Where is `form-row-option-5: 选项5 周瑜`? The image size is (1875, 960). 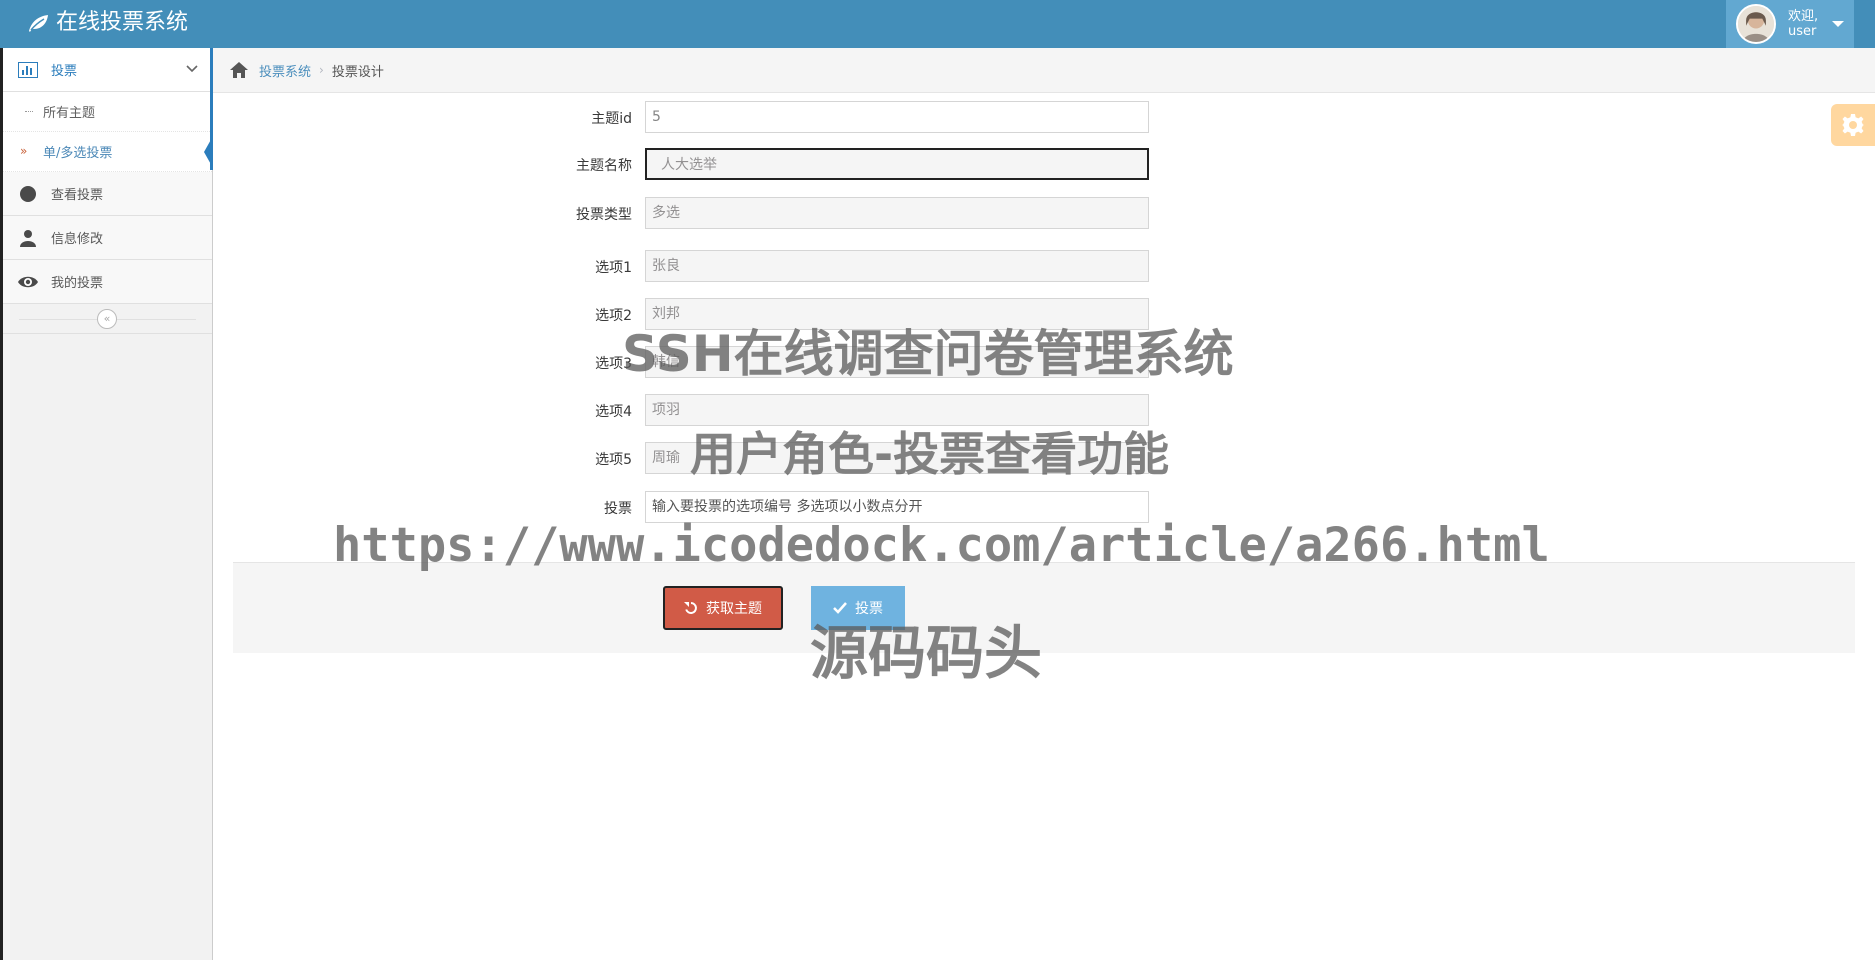
form-row-option-5: 选项5 周瑜 is located at coordinates (835, 458).